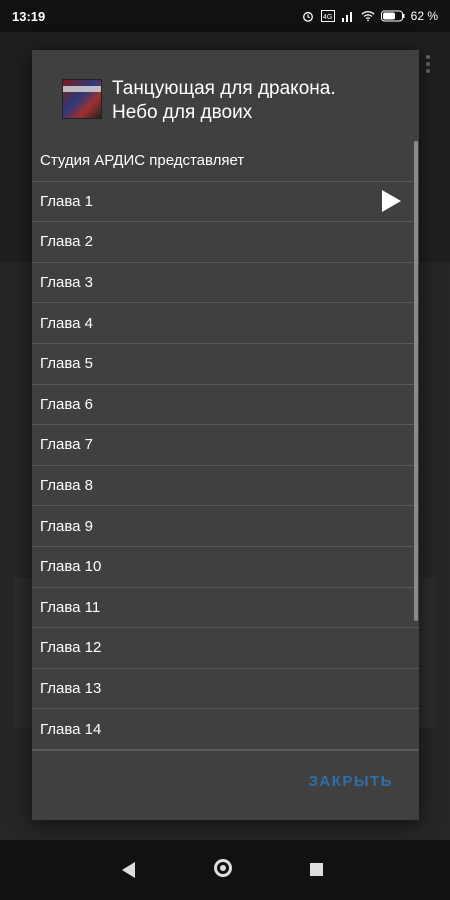  What do you see at coordinates (71, 567) in the screenshot?
I see `list-item-label: Глава 10` at bounding box center [71, 567].